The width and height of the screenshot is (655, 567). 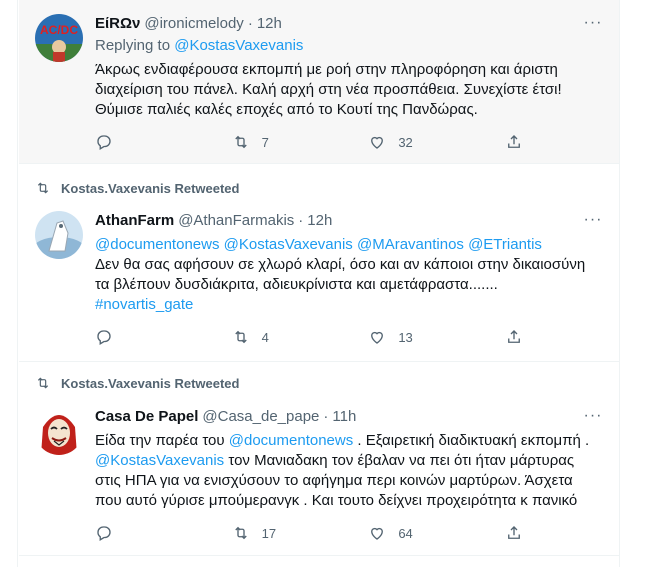 I want to click on hashtag-link: #novartis_gate, so click(x=349, y=305).